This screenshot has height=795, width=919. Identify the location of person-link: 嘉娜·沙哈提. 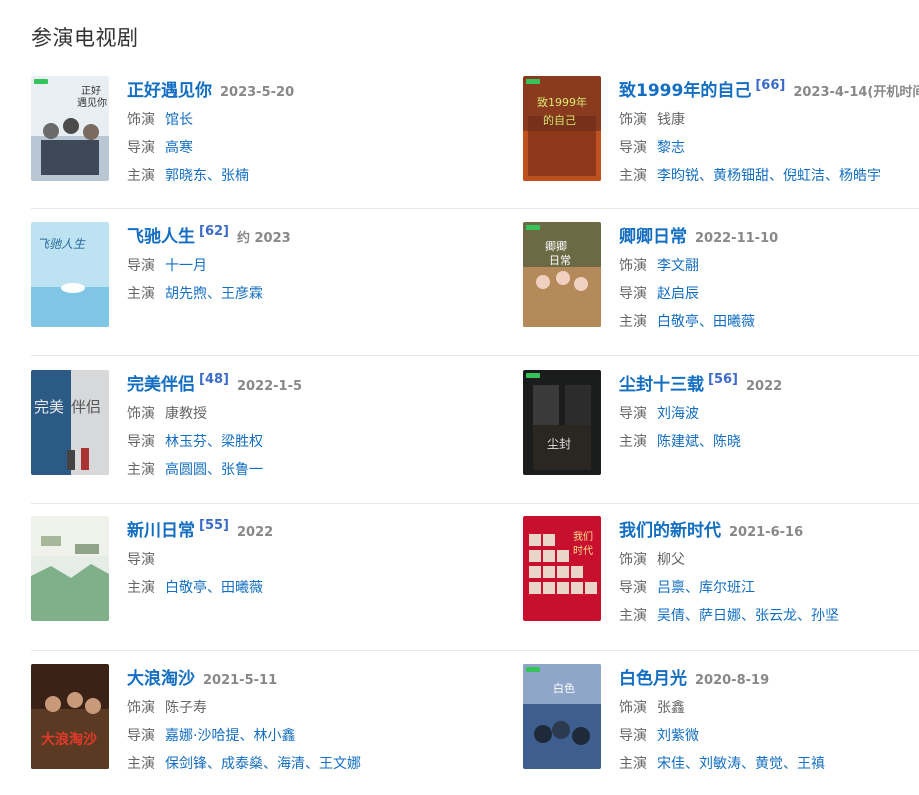
(202, 736).